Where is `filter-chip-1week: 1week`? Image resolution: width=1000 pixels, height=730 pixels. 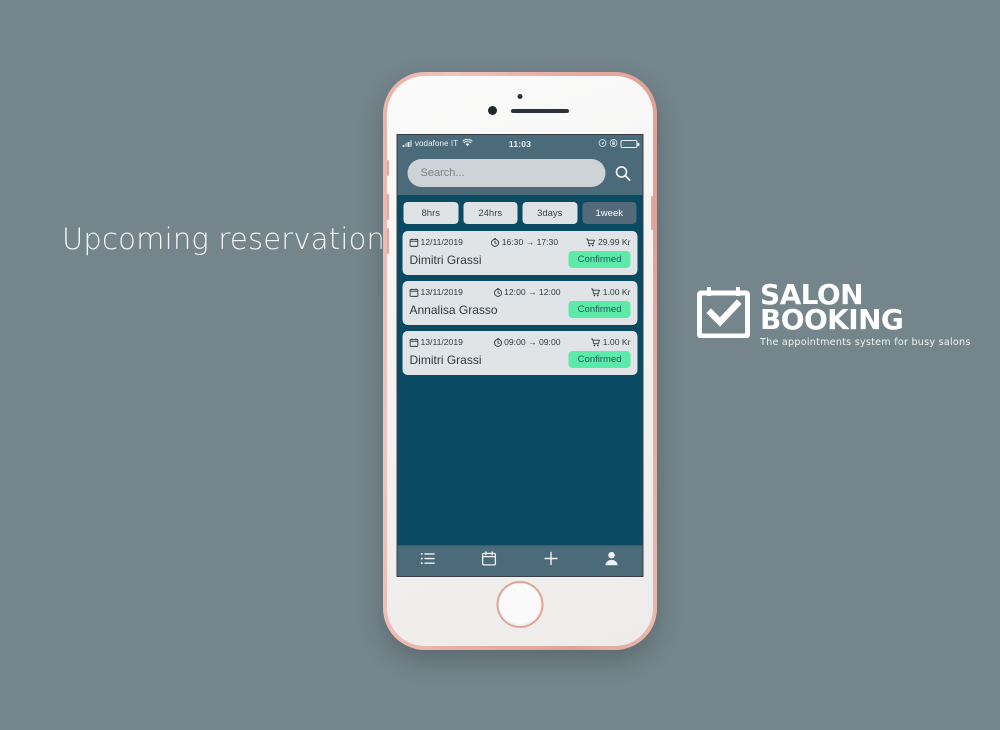
filter-chip-1week: 1week is located at coordinates (609, 213).